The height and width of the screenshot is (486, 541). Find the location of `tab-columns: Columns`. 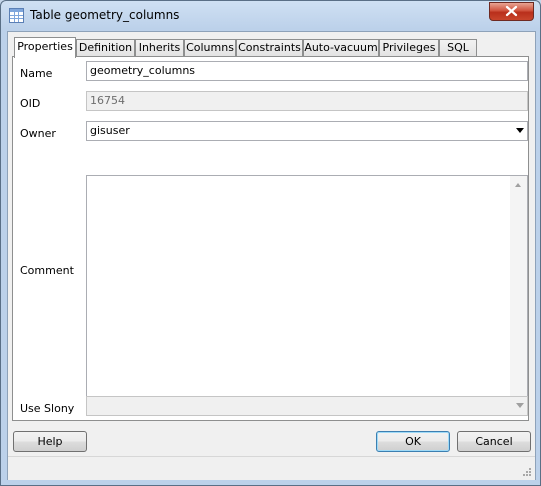

tab-columns: Columns is located at coordinates (210, 47).